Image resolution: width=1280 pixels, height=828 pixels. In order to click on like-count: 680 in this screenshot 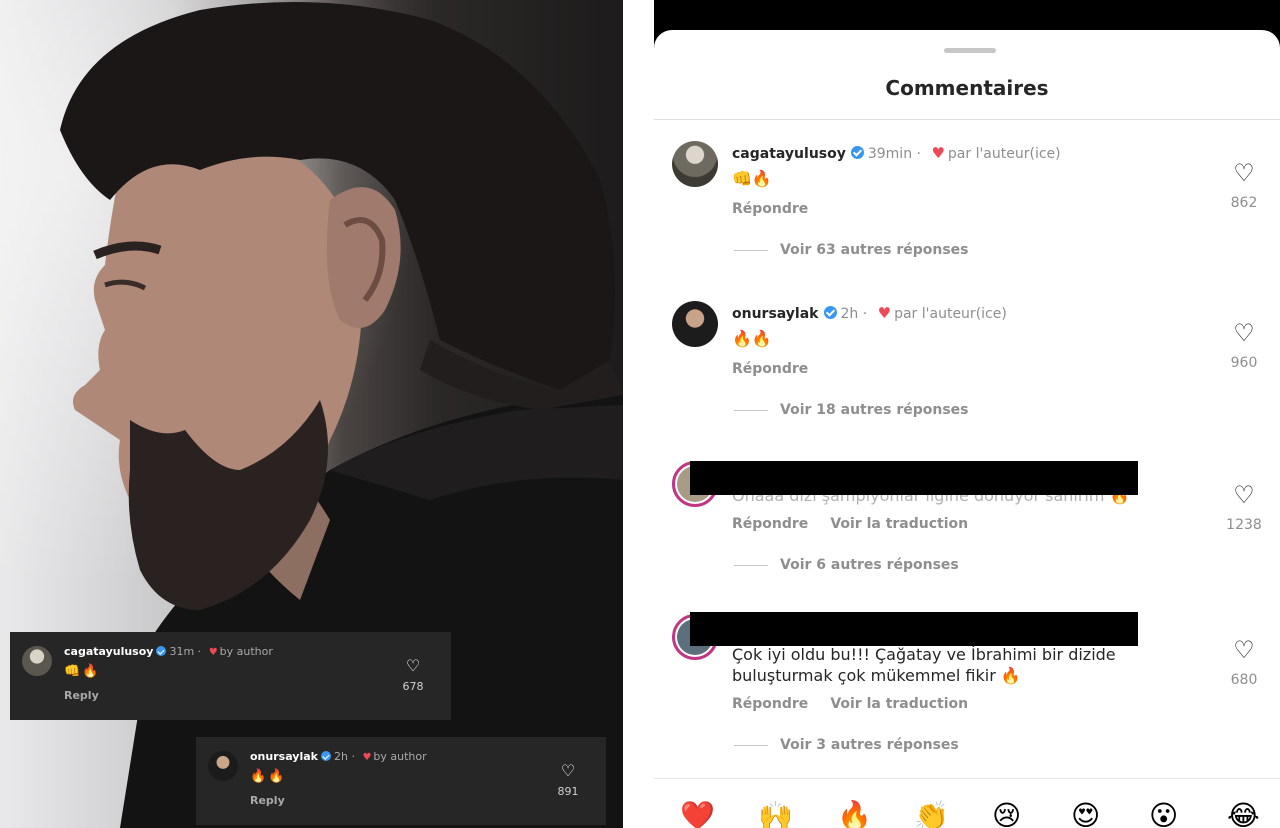, I will do `click(1244, 680)`.